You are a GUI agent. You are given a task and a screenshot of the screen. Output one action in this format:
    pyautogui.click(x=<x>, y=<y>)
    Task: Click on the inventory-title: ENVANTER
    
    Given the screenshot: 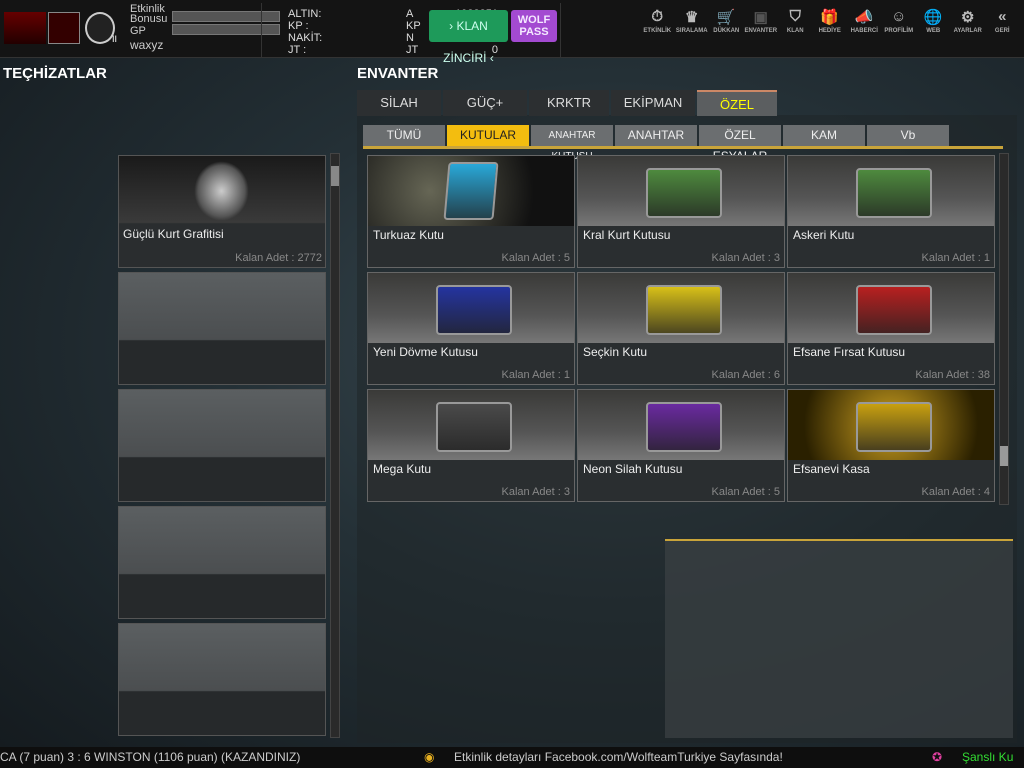 What is the action you would take?
    pyautogui.click(x=398, y=73)
    